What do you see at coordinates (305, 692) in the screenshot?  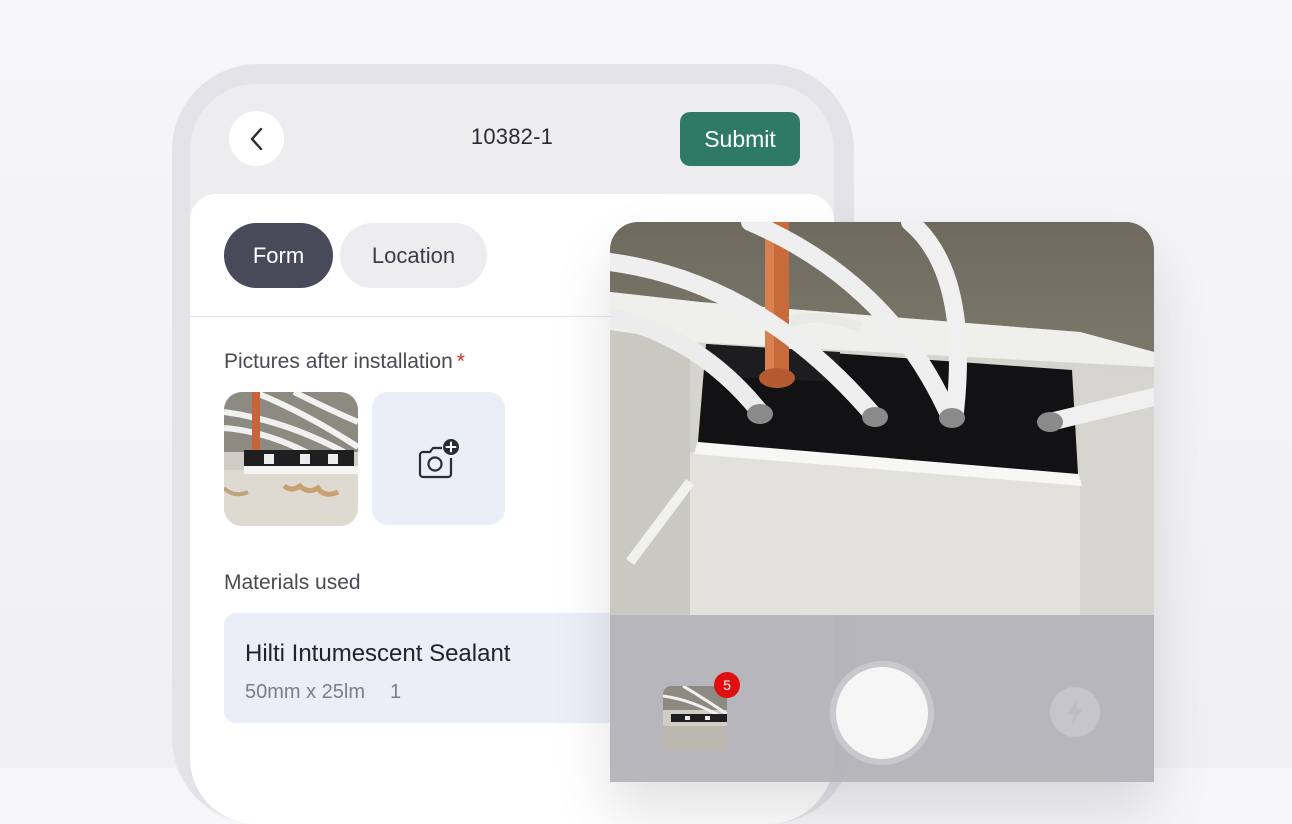 I see `material-size: 50mm x 25lm` at bounding box center [305, 692].